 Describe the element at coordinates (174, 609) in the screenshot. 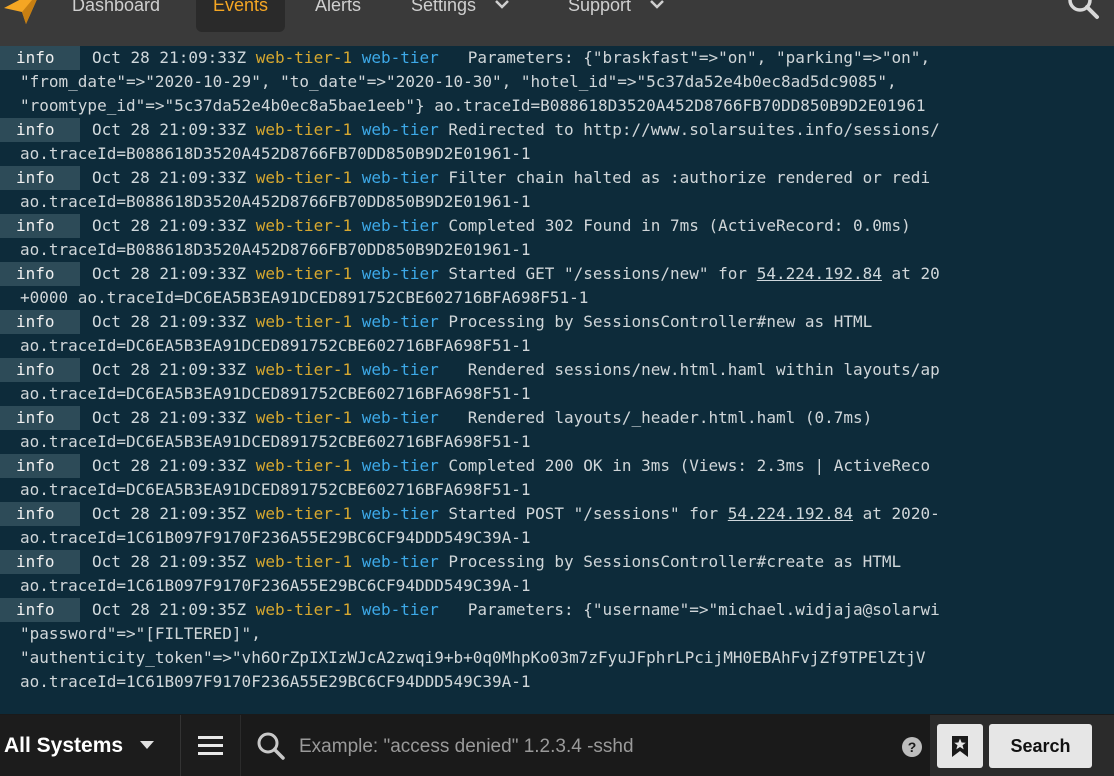

I see `log-timestamp: Oct 28 21:09:35Z` at that location.